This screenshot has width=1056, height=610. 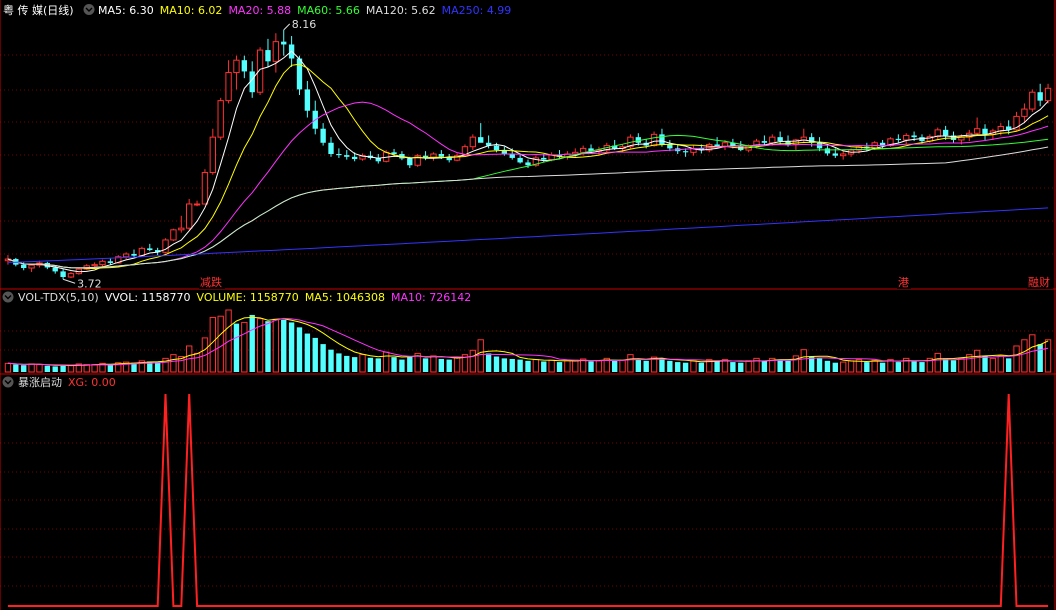 What do you see at coordinates (904, 281) in the screenshot?
I see `event-tag: 港` at bounding box center [904, 281].